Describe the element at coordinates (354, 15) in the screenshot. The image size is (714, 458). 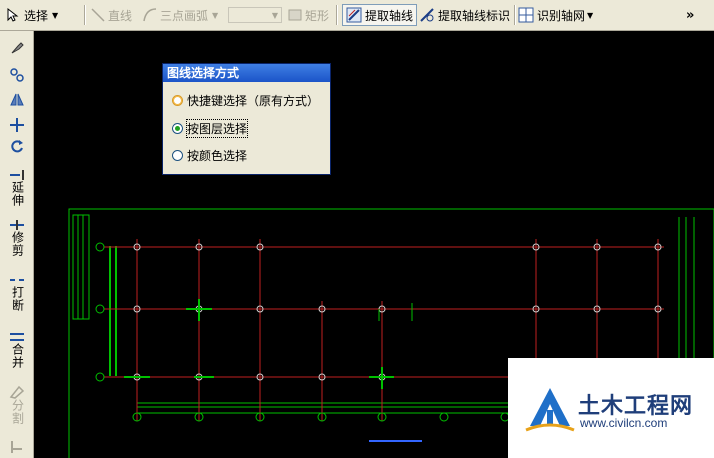
I see `extract-axis-icon` at that location.